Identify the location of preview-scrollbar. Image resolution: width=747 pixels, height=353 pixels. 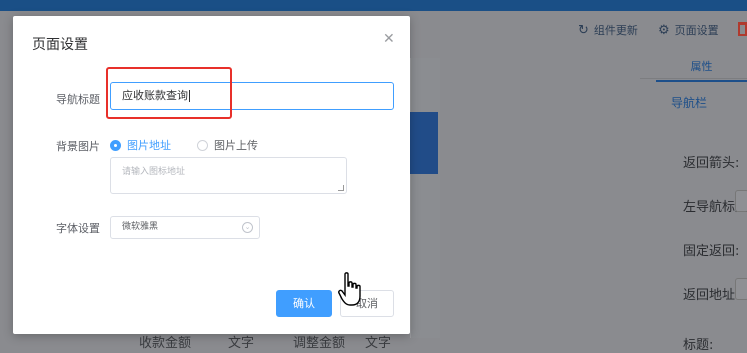
(425, 198).